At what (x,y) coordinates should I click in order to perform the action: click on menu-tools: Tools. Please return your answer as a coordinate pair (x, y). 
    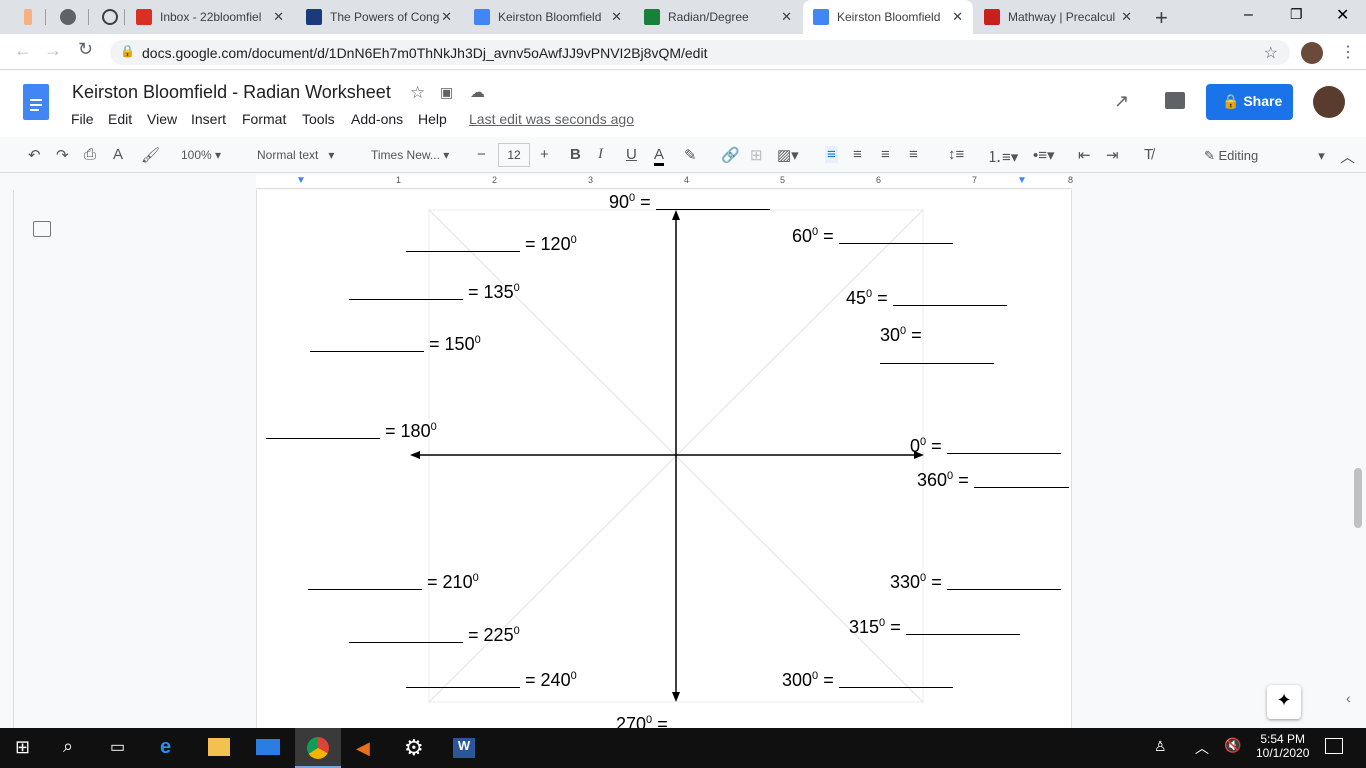
    Looking at the image, I should click on (318, 119).